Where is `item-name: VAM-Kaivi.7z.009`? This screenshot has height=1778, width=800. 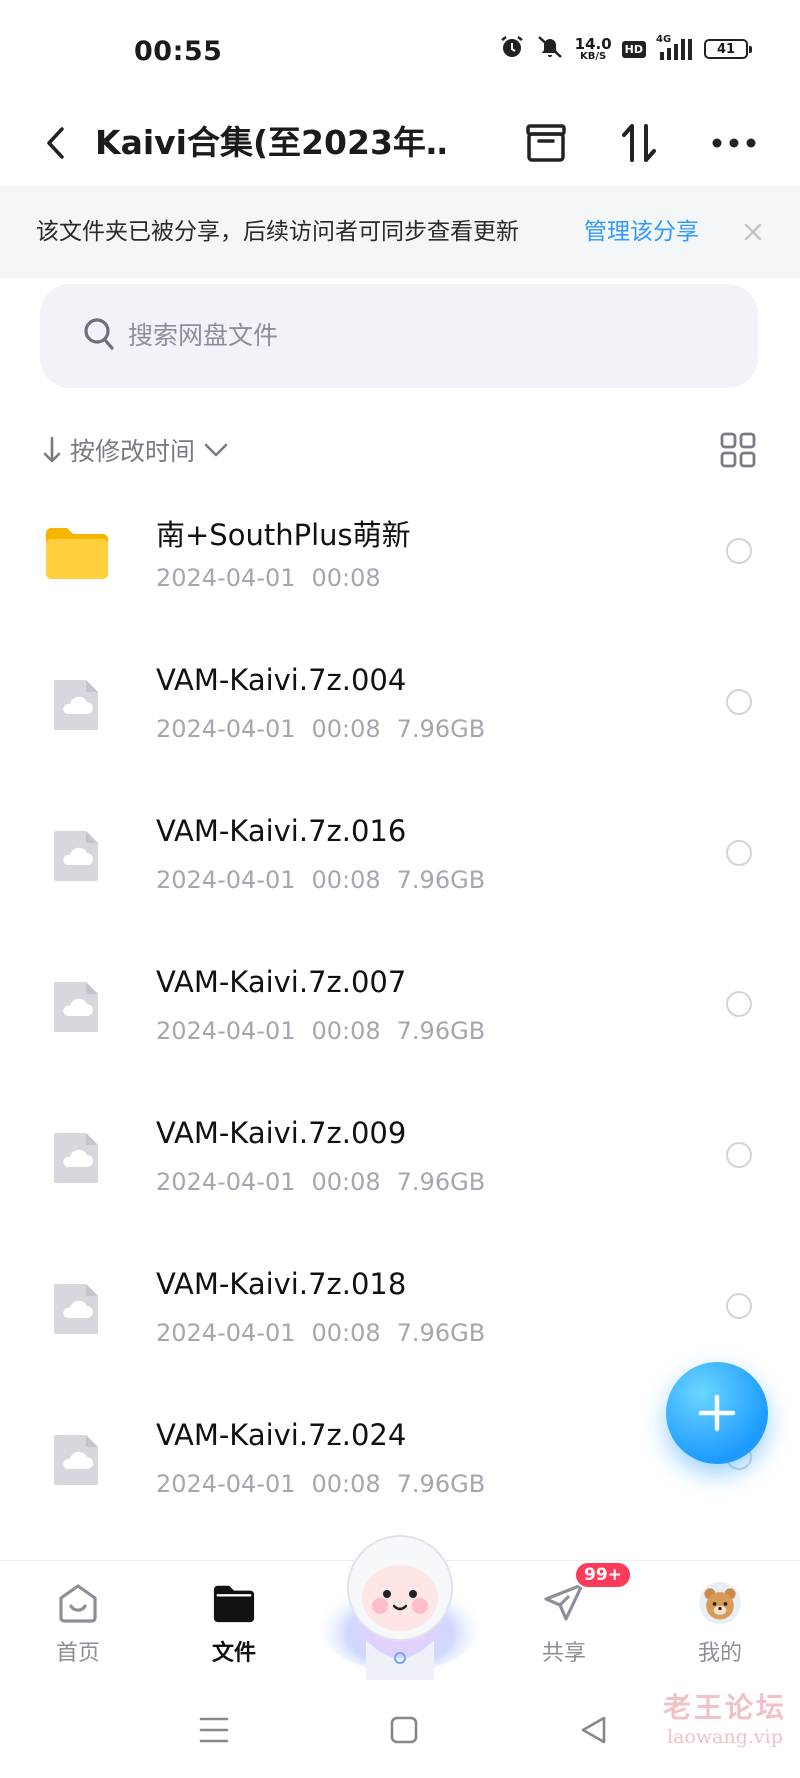 item-name: VAM-Kaivi.7z.009 is located at coordinates (281, 1133).